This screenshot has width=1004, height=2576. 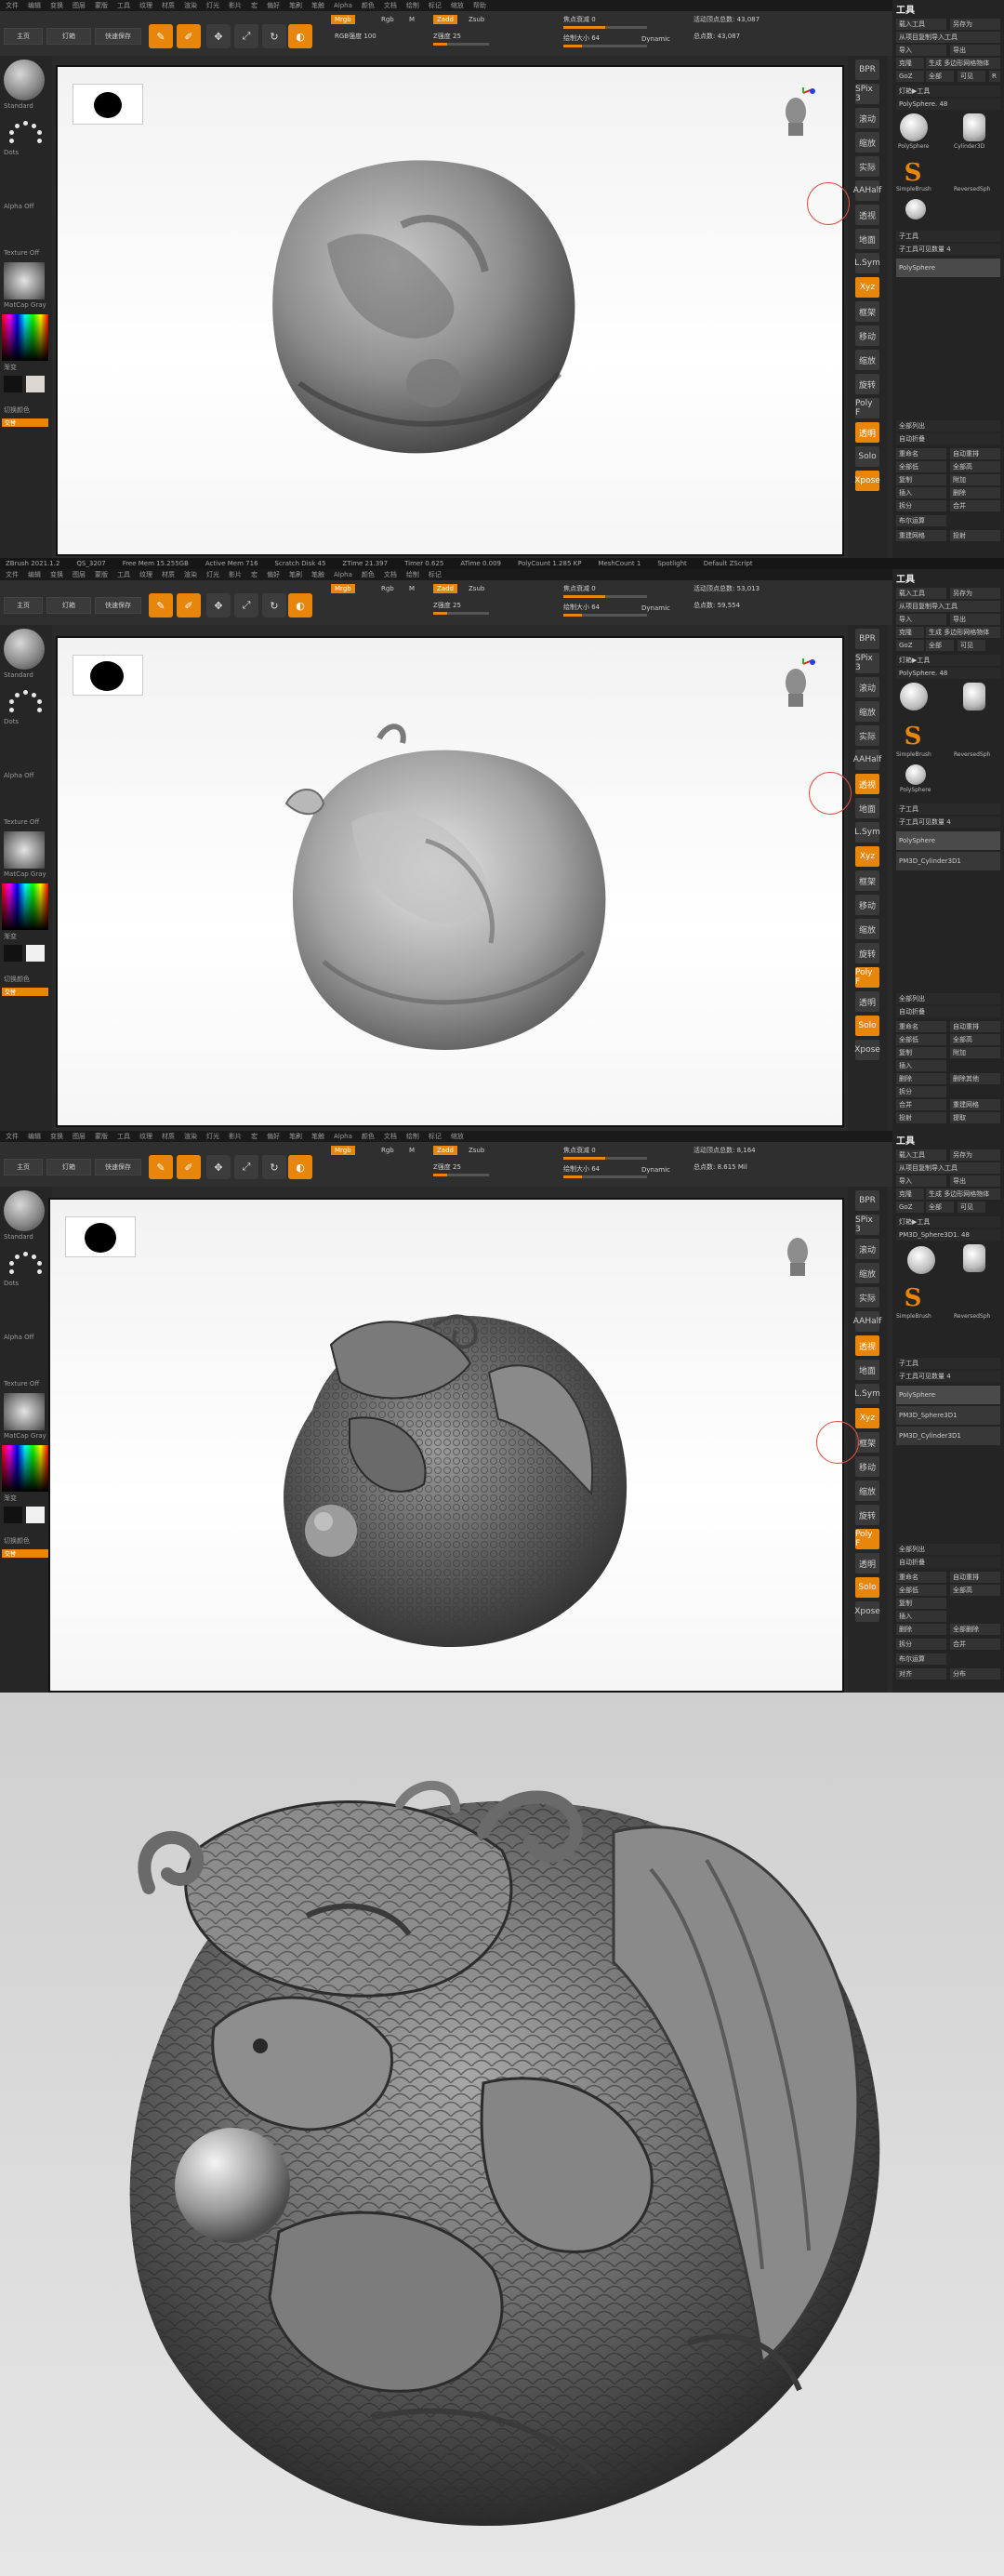 I want to click on polyf-button: Poly F, so click(x=867, y=977).